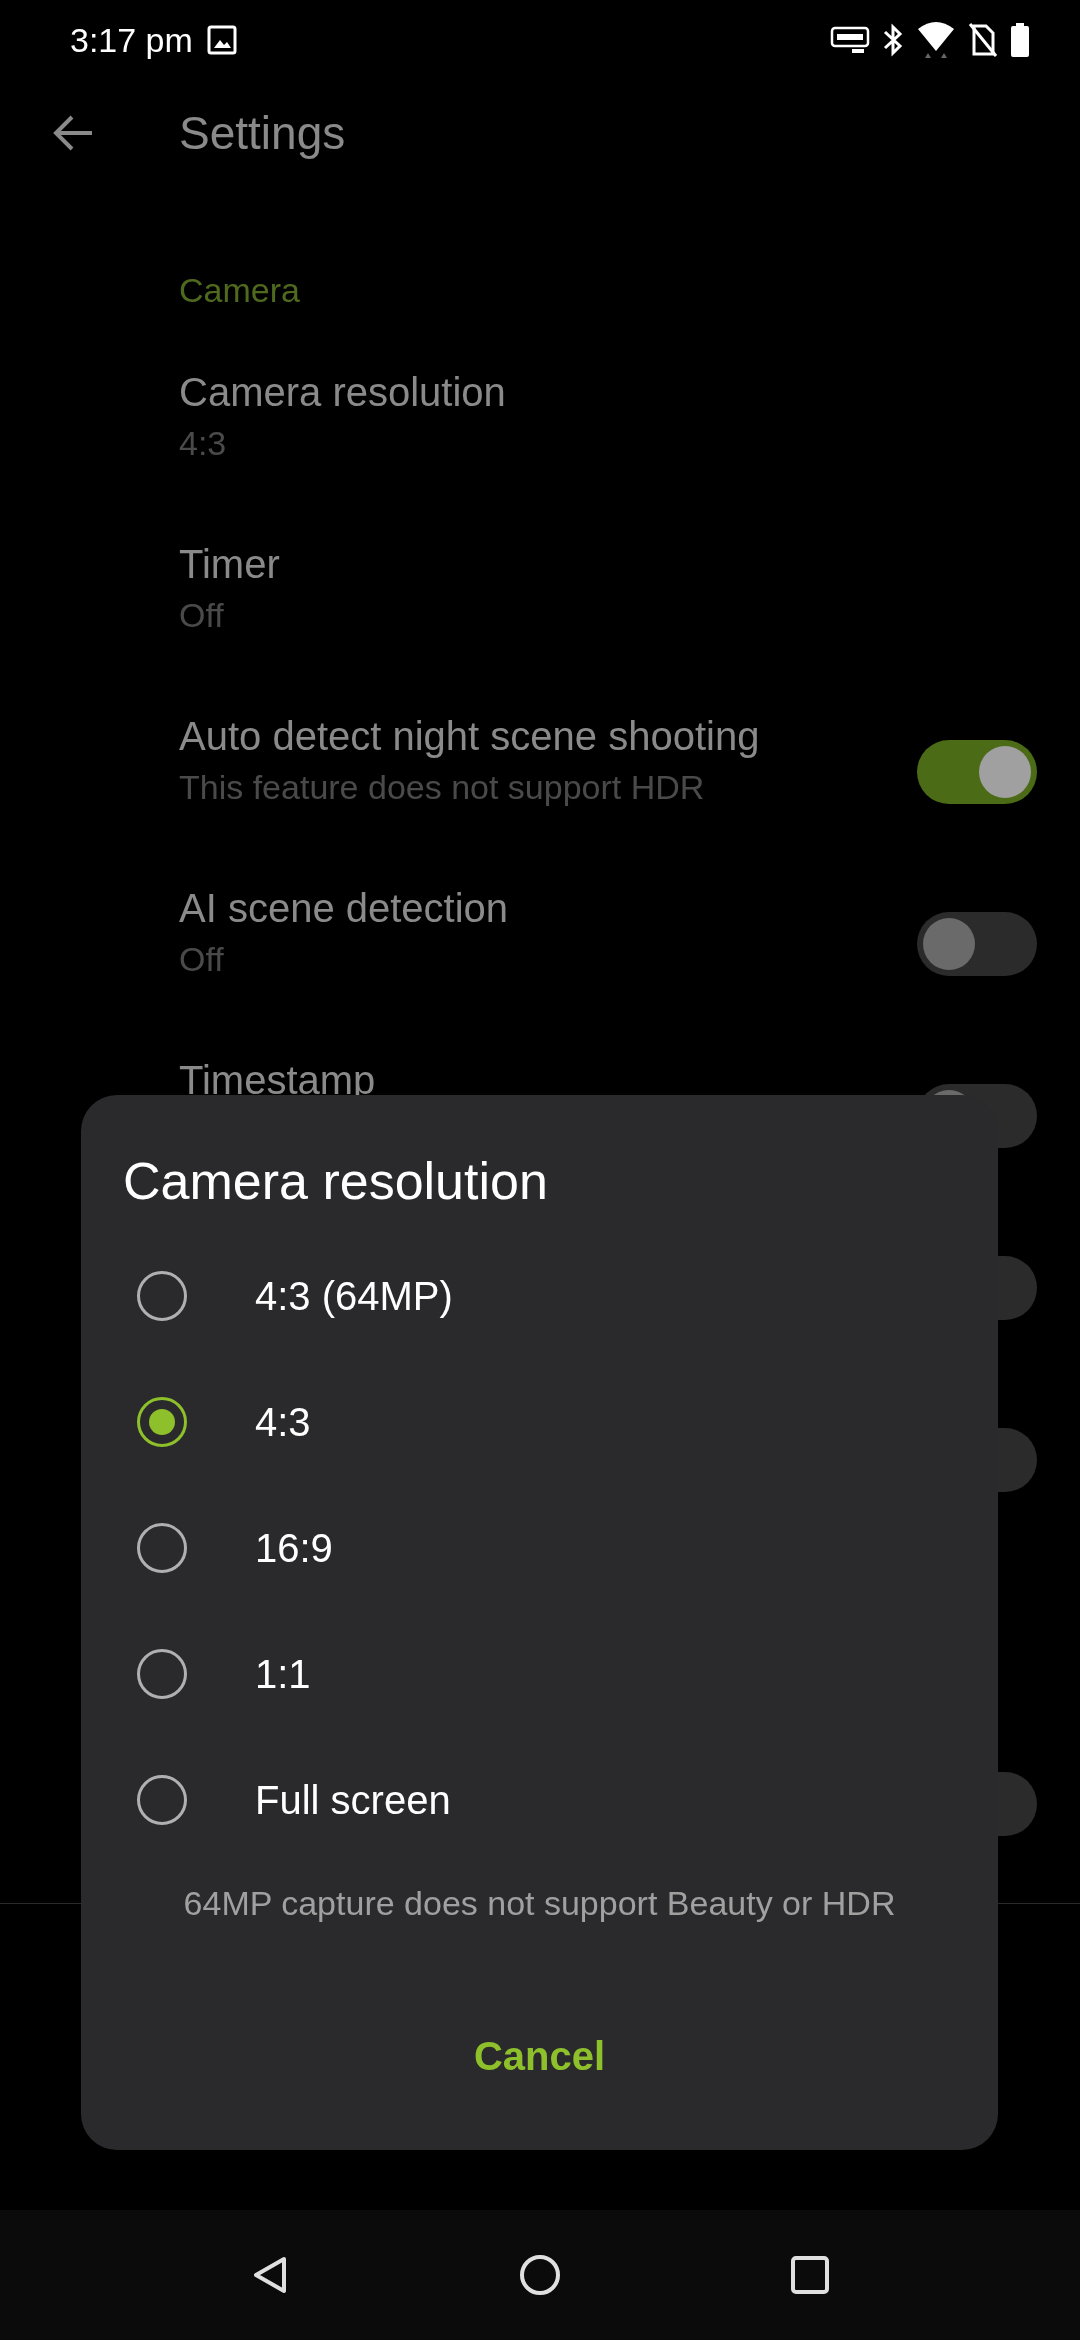  I want to click on setting-summary: This feature does not support HDR, so click(442, 787).